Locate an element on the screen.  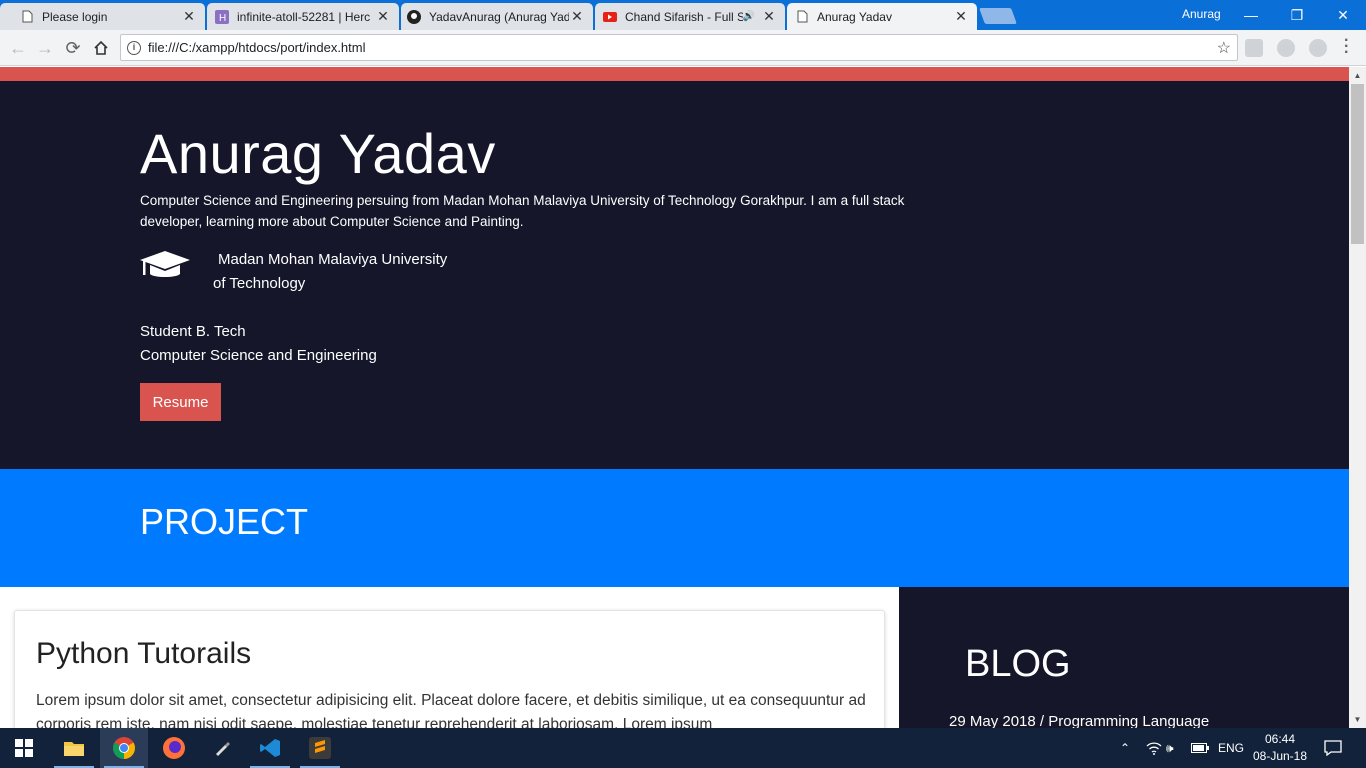
battery-icon is located at coordinates (1200, 748).